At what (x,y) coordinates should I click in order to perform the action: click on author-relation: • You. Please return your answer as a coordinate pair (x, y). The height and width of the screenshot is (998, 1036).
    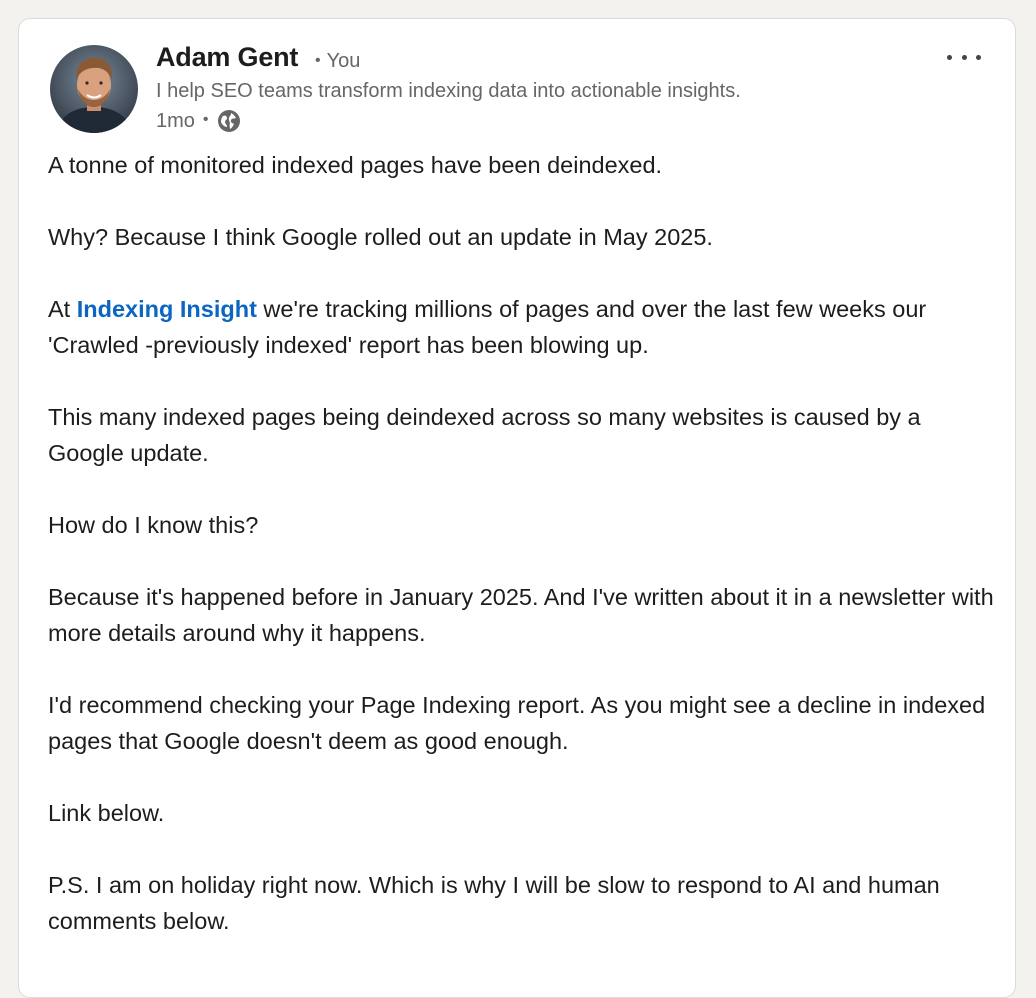
    Looking at the image, I should click on (337, 61).